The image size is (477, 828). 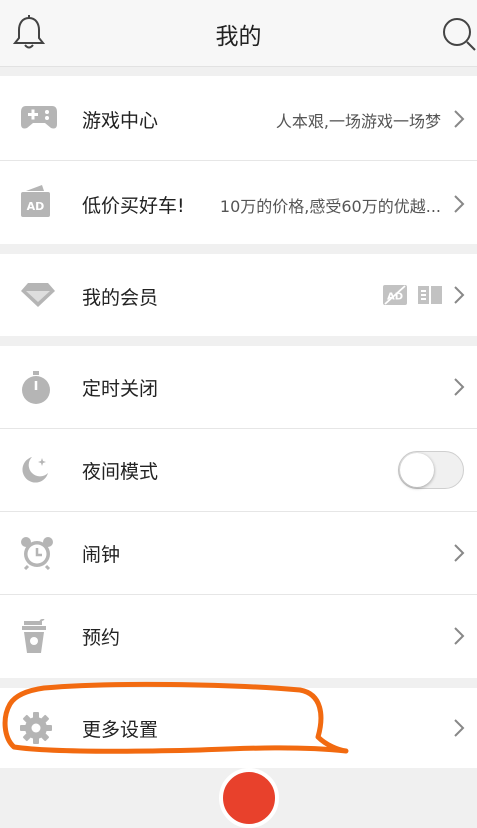 I want to click on search-icon, so click(x=459, y=36).